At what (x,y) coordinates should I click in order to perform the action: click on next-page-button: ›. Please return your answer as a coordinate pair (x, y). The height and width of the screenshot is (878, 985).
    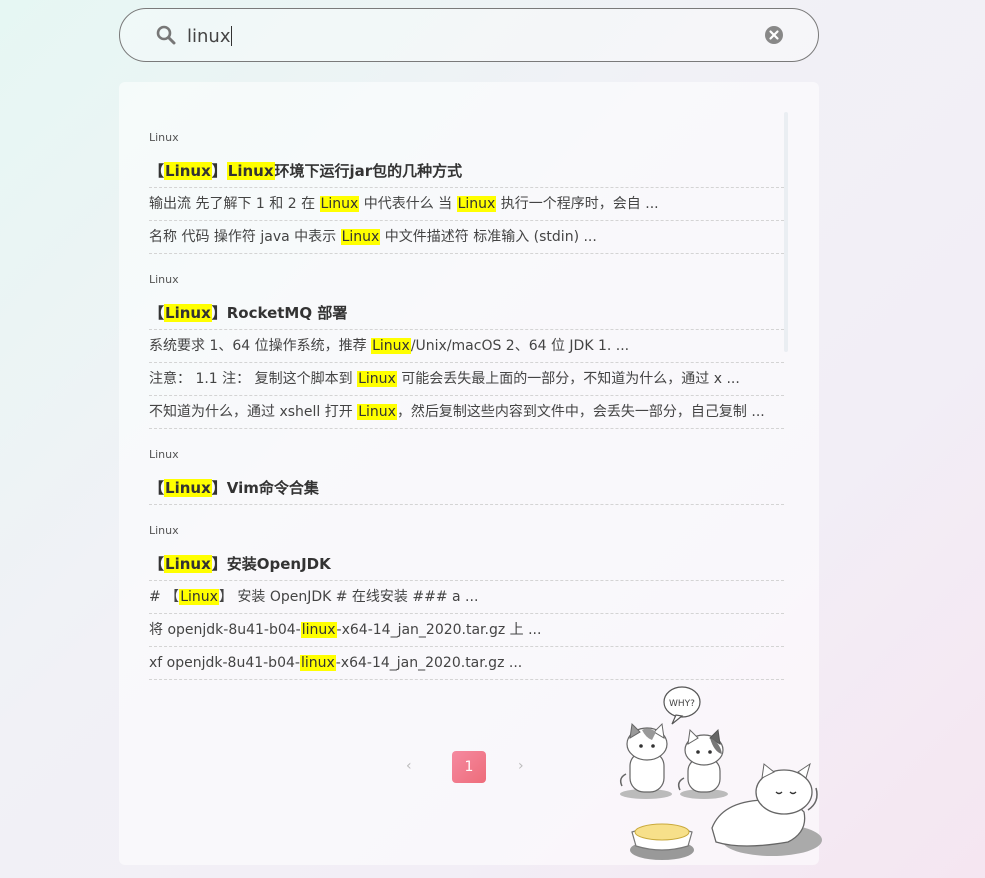
    Looking at the image, I should click on (521, 766).